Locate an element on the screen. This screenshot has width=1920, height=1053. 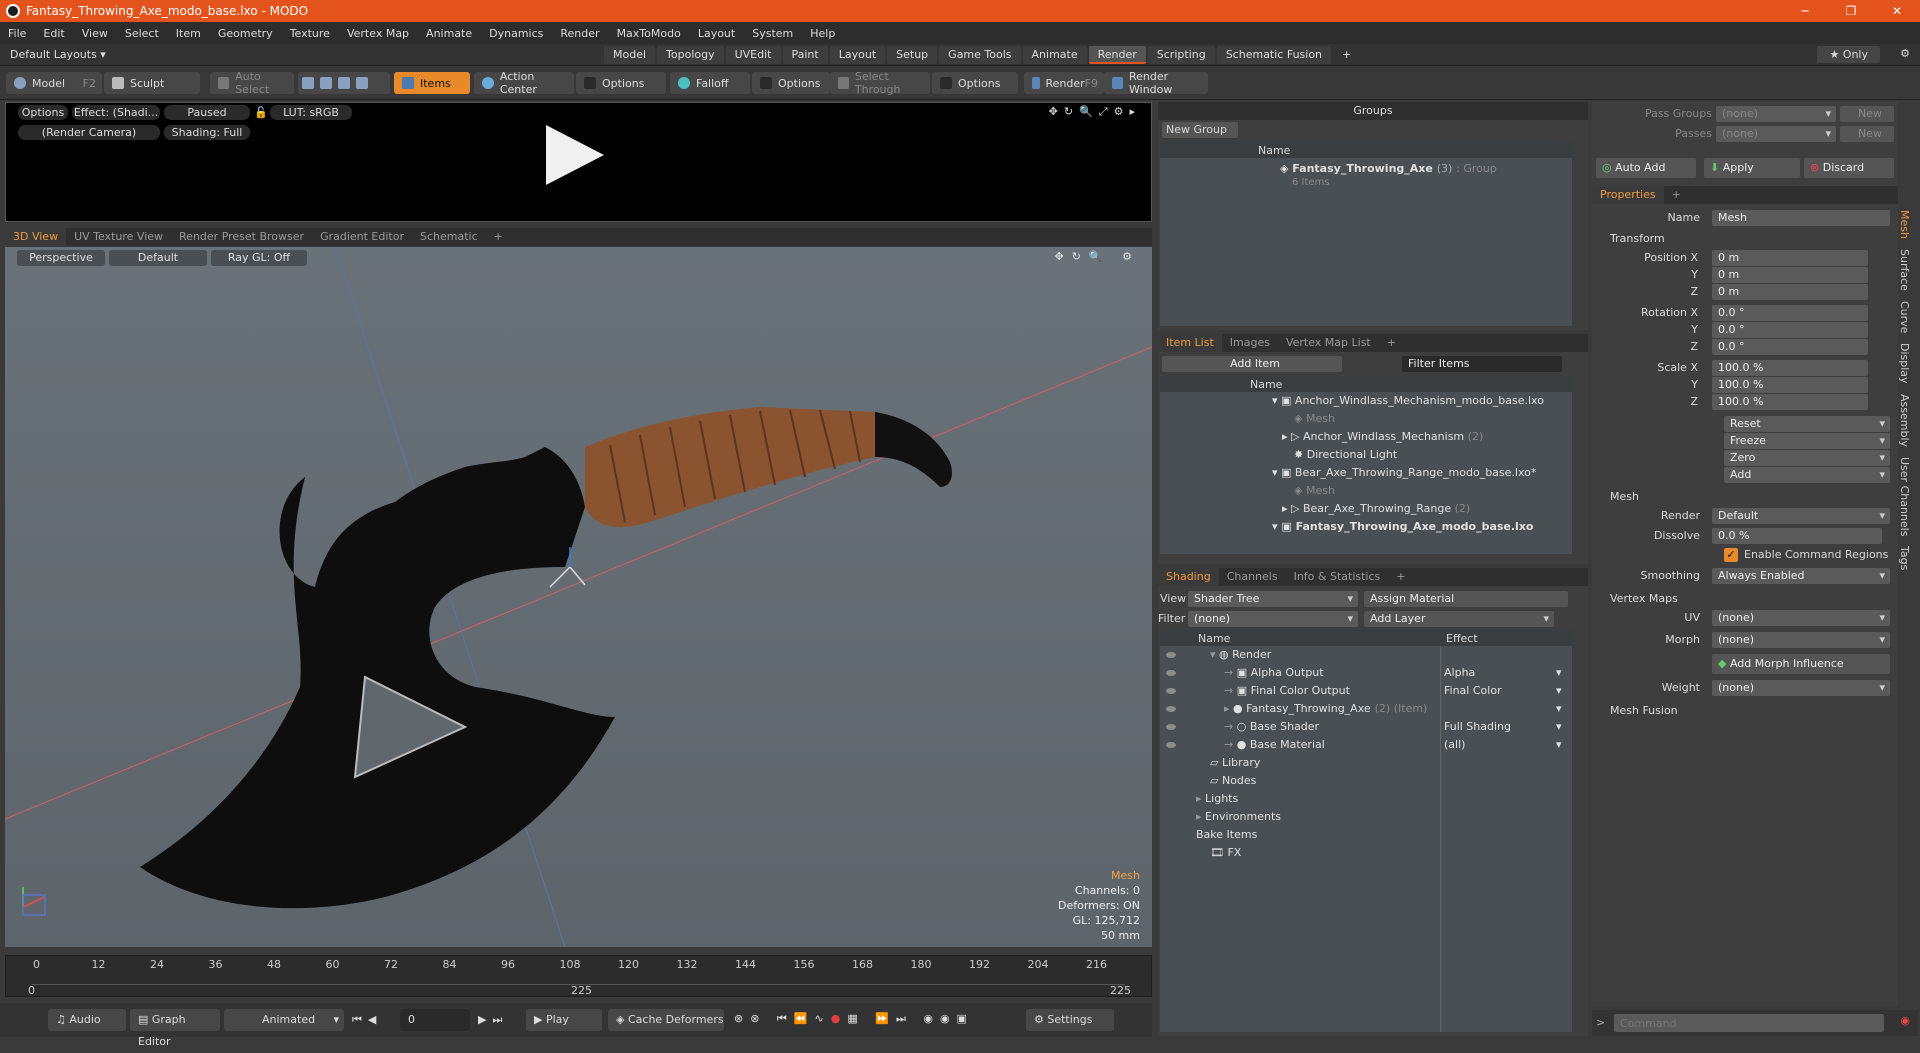
side-tab-curve: Curve is located at coordinates (1904, 317).